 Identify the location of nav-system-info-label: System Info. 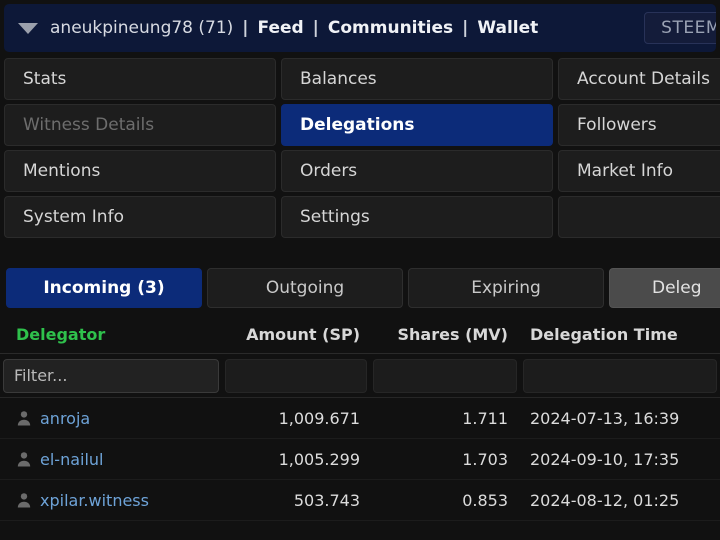
(73, 217).